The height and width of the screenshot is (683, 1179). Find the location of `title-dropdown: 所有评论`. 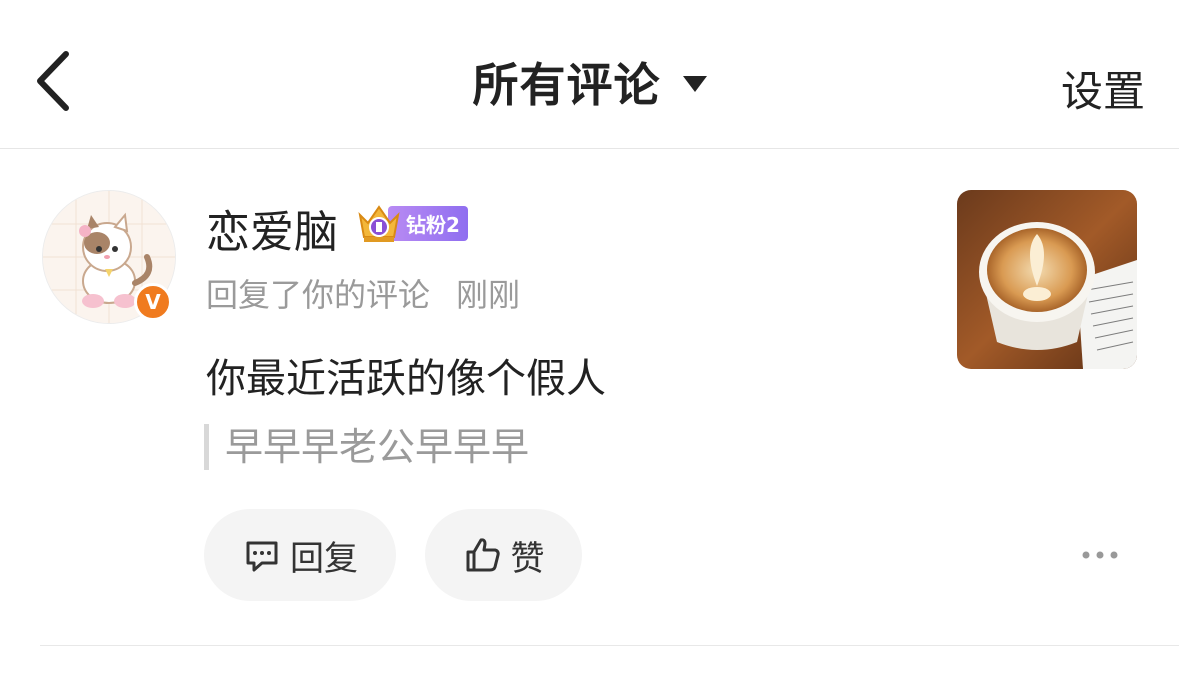

title-dropdown: 所有评论 is located at coordinates (589, 82).